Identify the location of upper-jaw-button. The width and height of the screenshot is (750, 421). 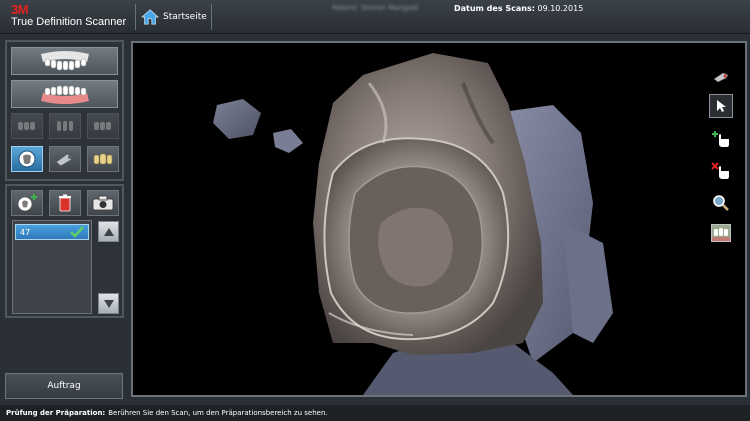
(64, 61).